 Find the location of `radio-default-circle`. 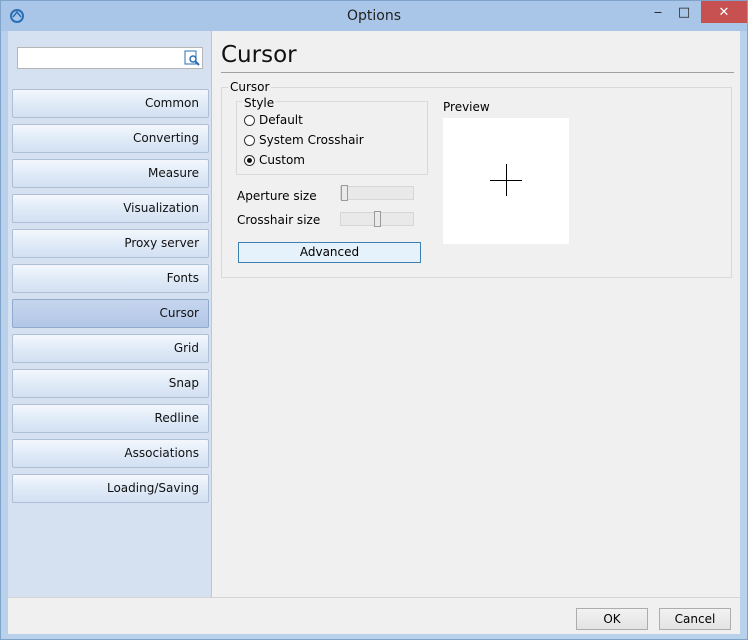

radio-default-circle is located at coordinates (249, 120).